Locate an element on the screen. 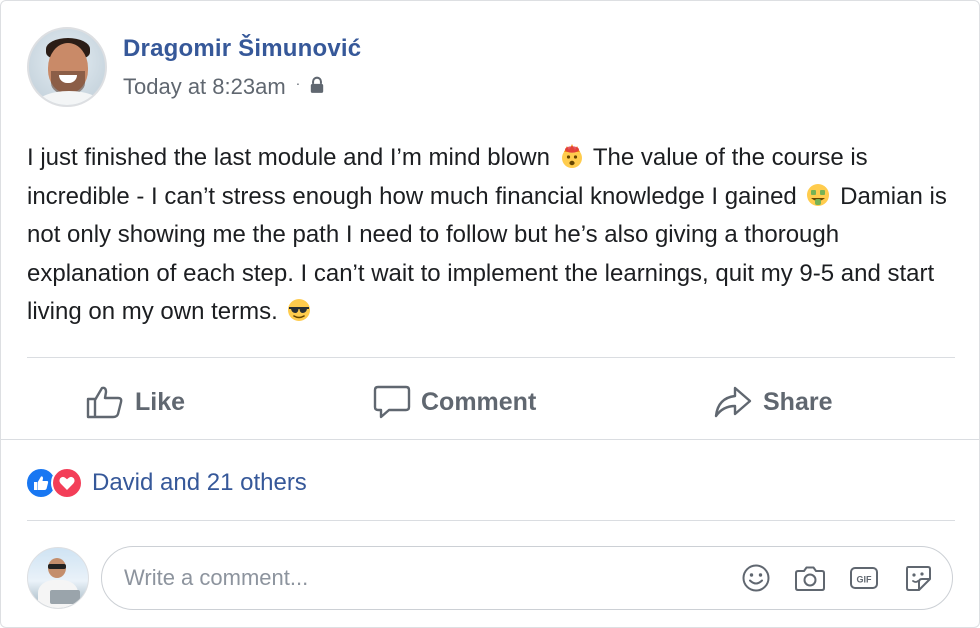 The height and width of the screenshot is (628, 980). svg-text: GIF is located at coordinates (865, 580).